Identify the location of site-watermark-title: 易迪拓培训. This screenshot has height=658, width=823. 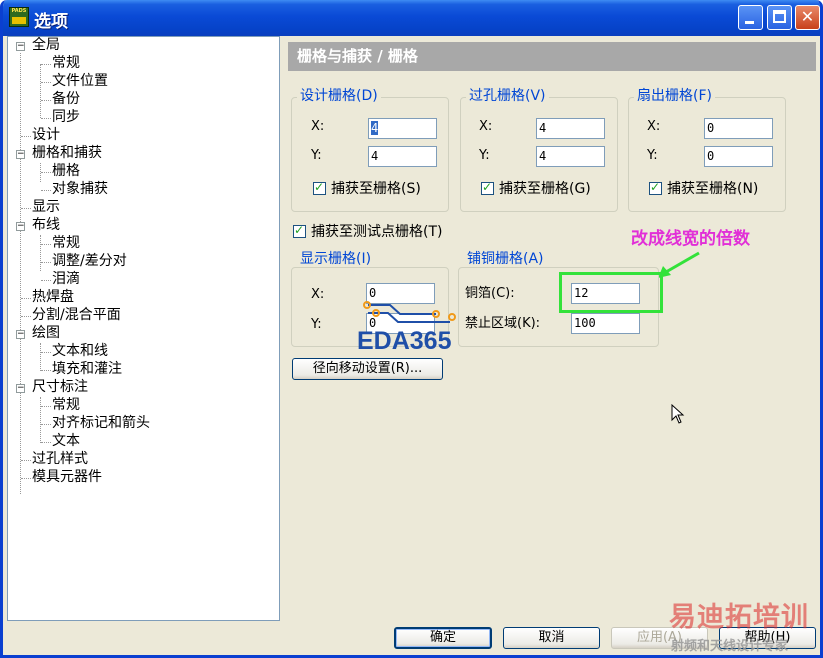
(739, 617).